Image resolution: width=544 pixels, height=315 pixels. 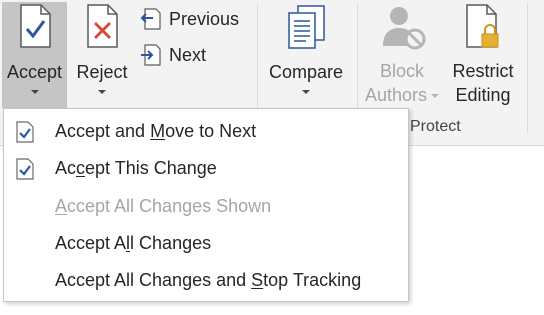 What do you see at coordinates (150, 19) in the screenshot?
I see `previous-change-icon` at bounding box center [150, 19].